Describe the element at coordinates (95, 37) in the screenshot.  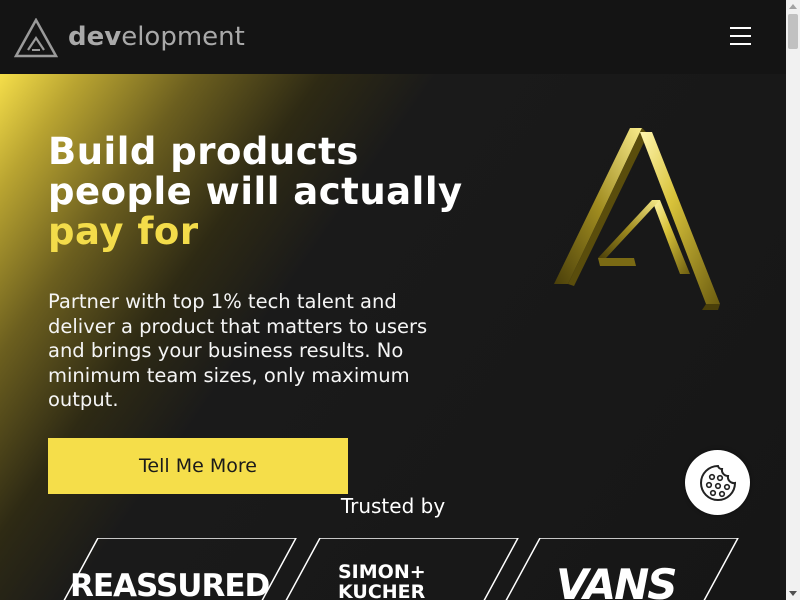
I see `brand-wordmark-bold: dev` at that location.